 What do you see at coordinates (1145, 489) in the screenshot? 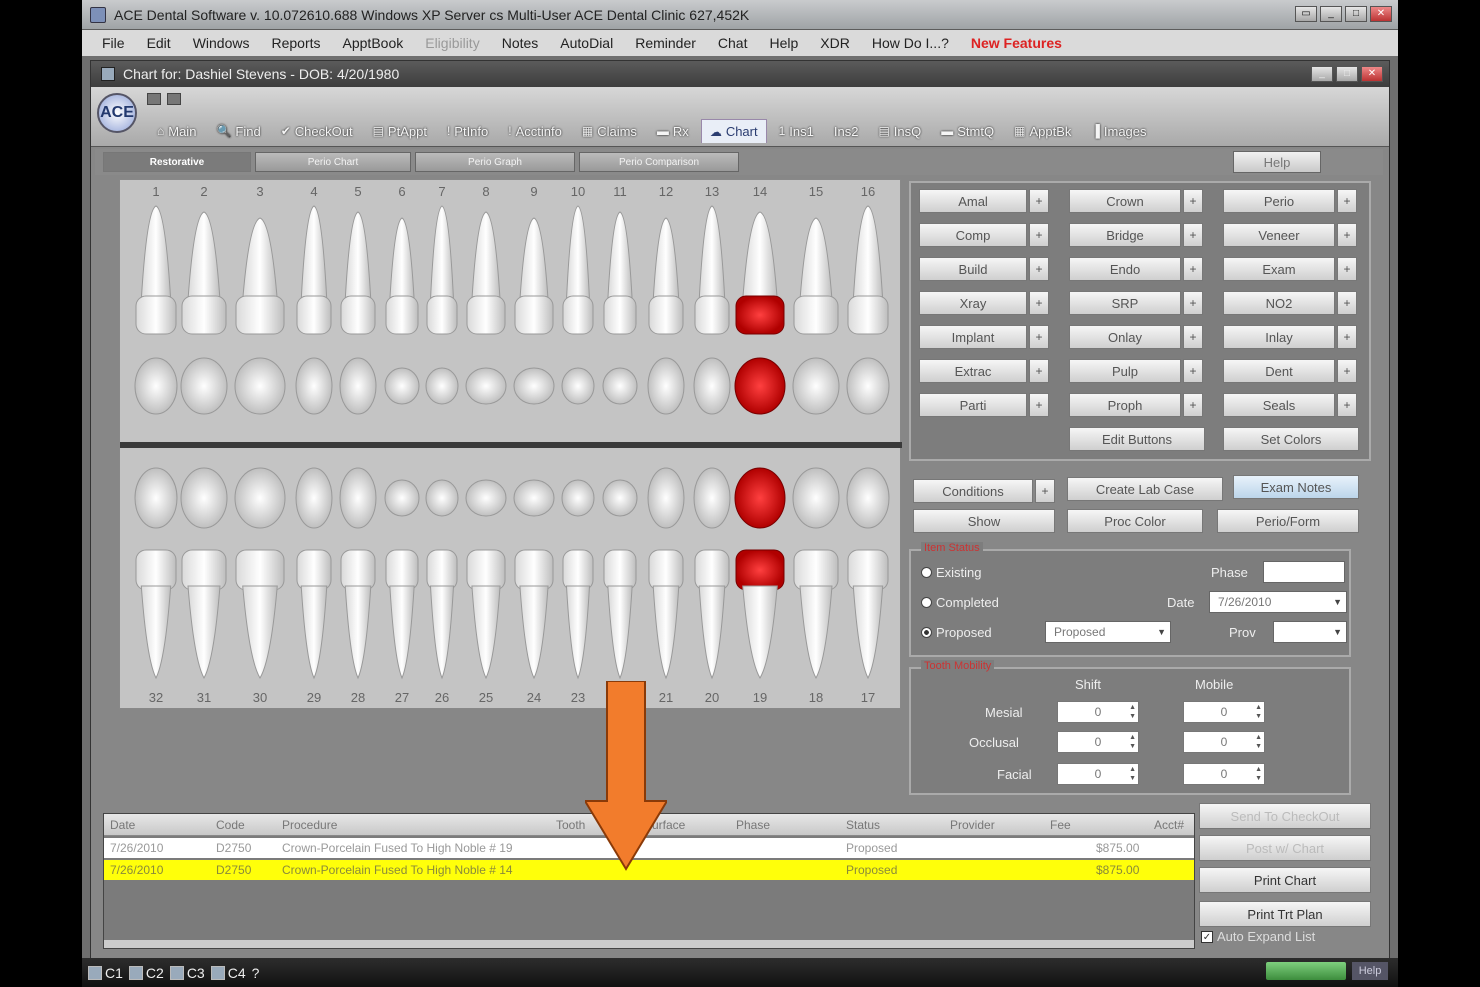
I see `create-lab-case-button: Create Lab Case` at bounding box center [1145, 489].